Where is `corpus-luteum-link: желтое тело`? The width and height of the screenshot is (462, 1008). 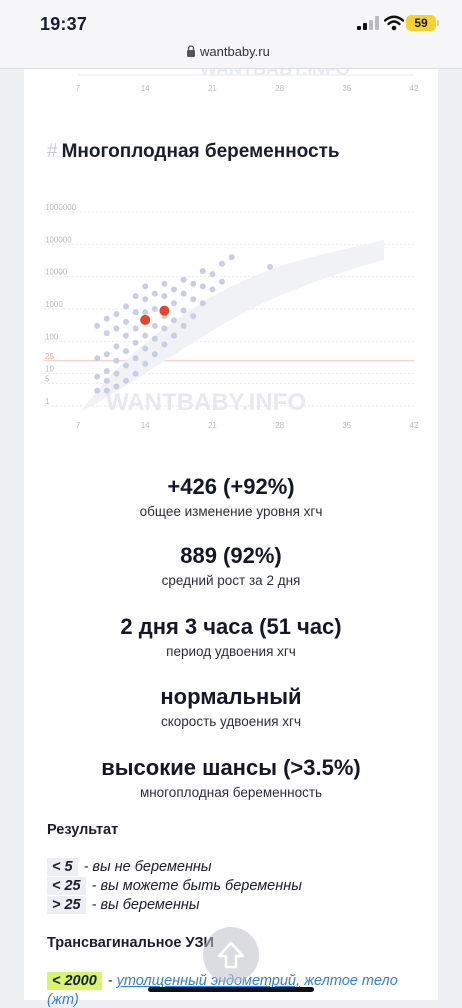 corpus-luteum-link: желтое тело is located at coordinates (351, 981).